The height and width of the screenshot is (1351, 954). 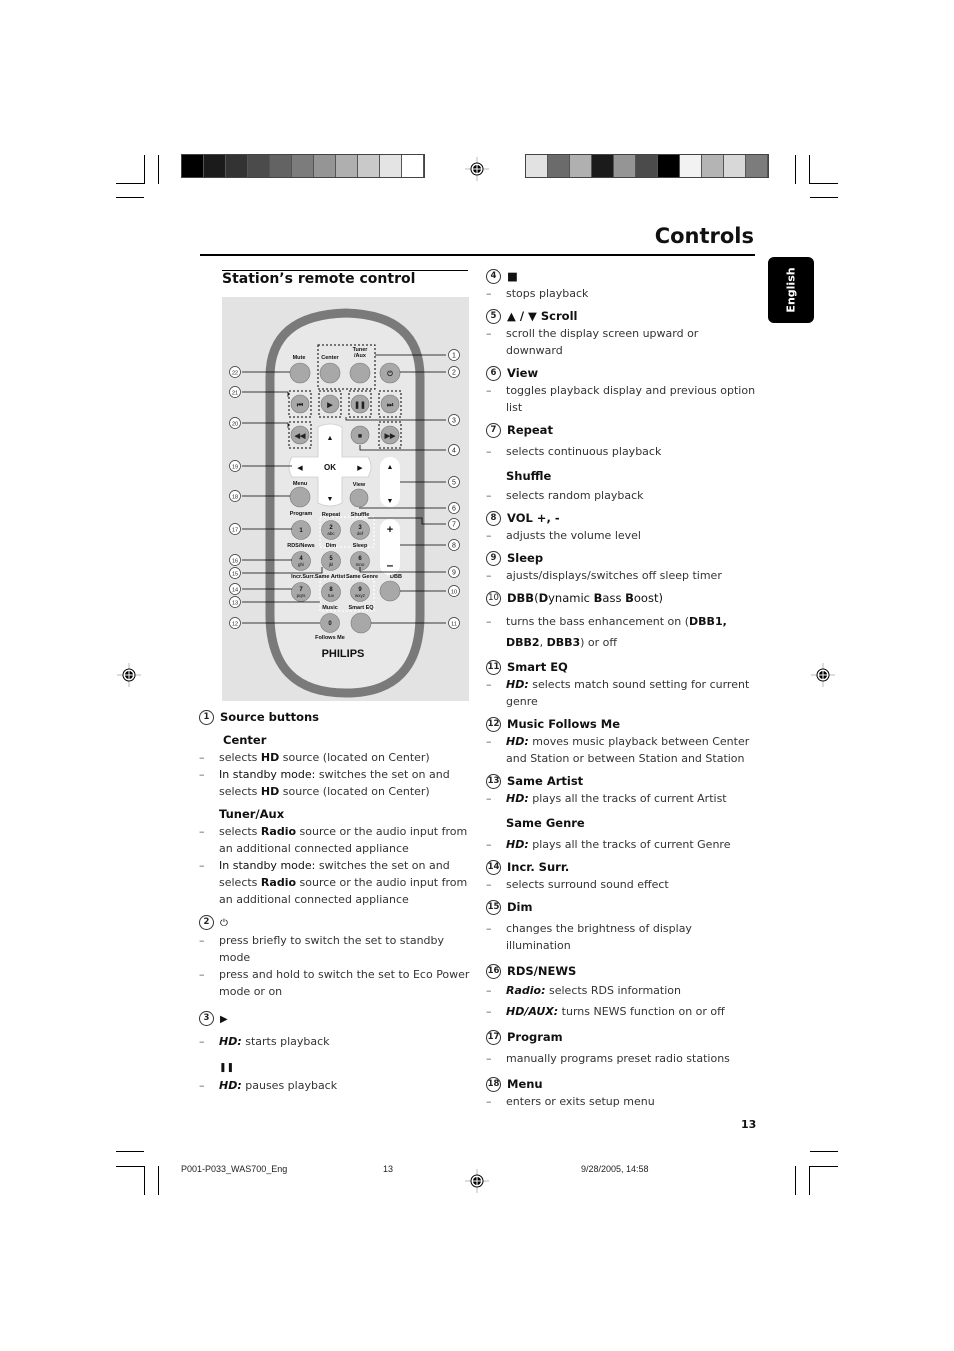 What do you see at coordinates (330, 564) in the screenshot?
I see `svg-text: jkl` at bounding box center [330, 564].